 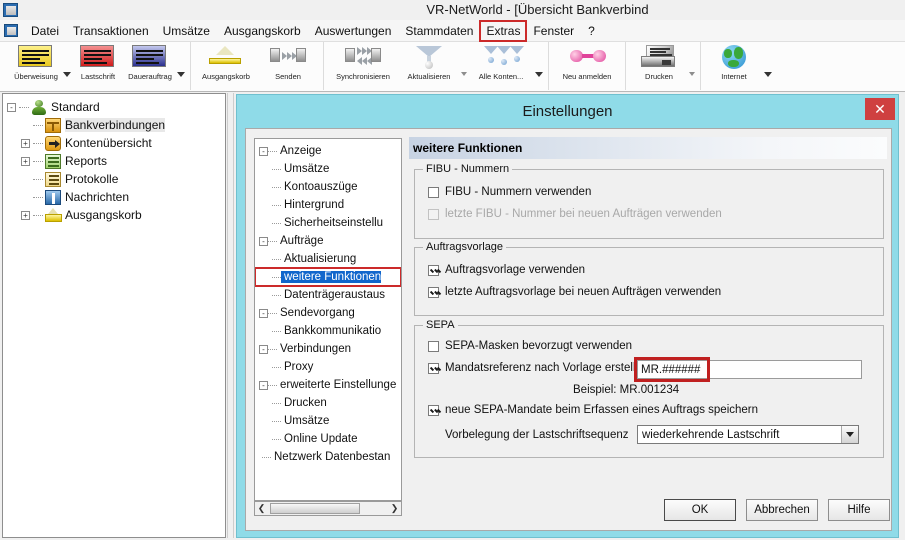 I want to click on tree-item-bankkommunikation: Bankkommunikatio, so click(x=328, y=331).